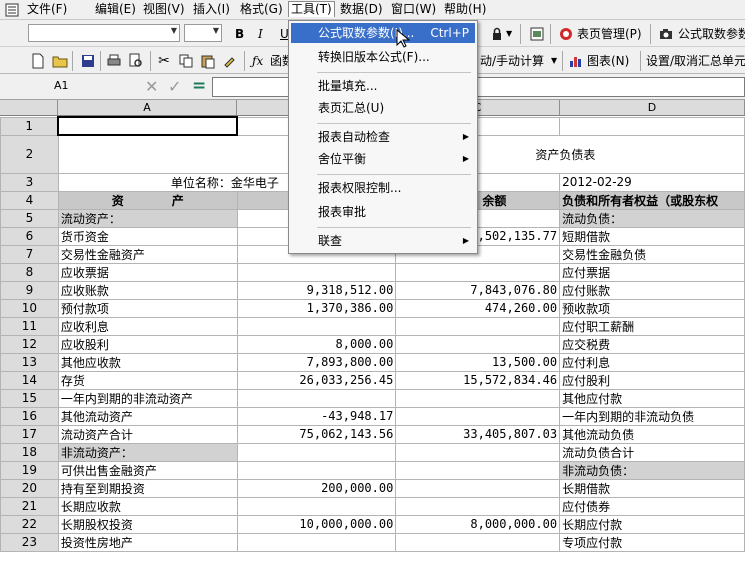  What do you see at coordinates (239, 34) in the screenshot?
I see `bold-button: B` at bounding box center [239, 34].